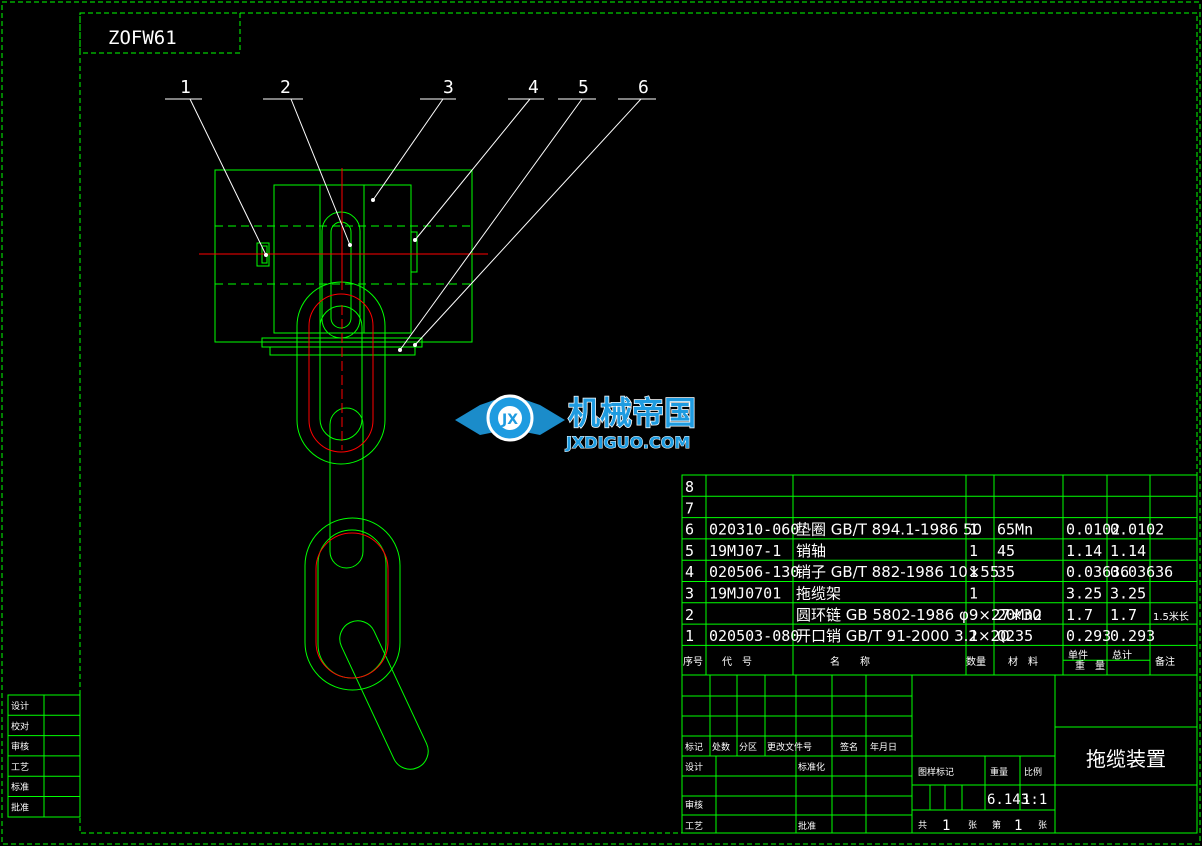 This screenshot has height=846, width=1202. What do you see at coordinates (341, 275) in the screenshot?
I see `small-link` at bounding box center [341, 275].